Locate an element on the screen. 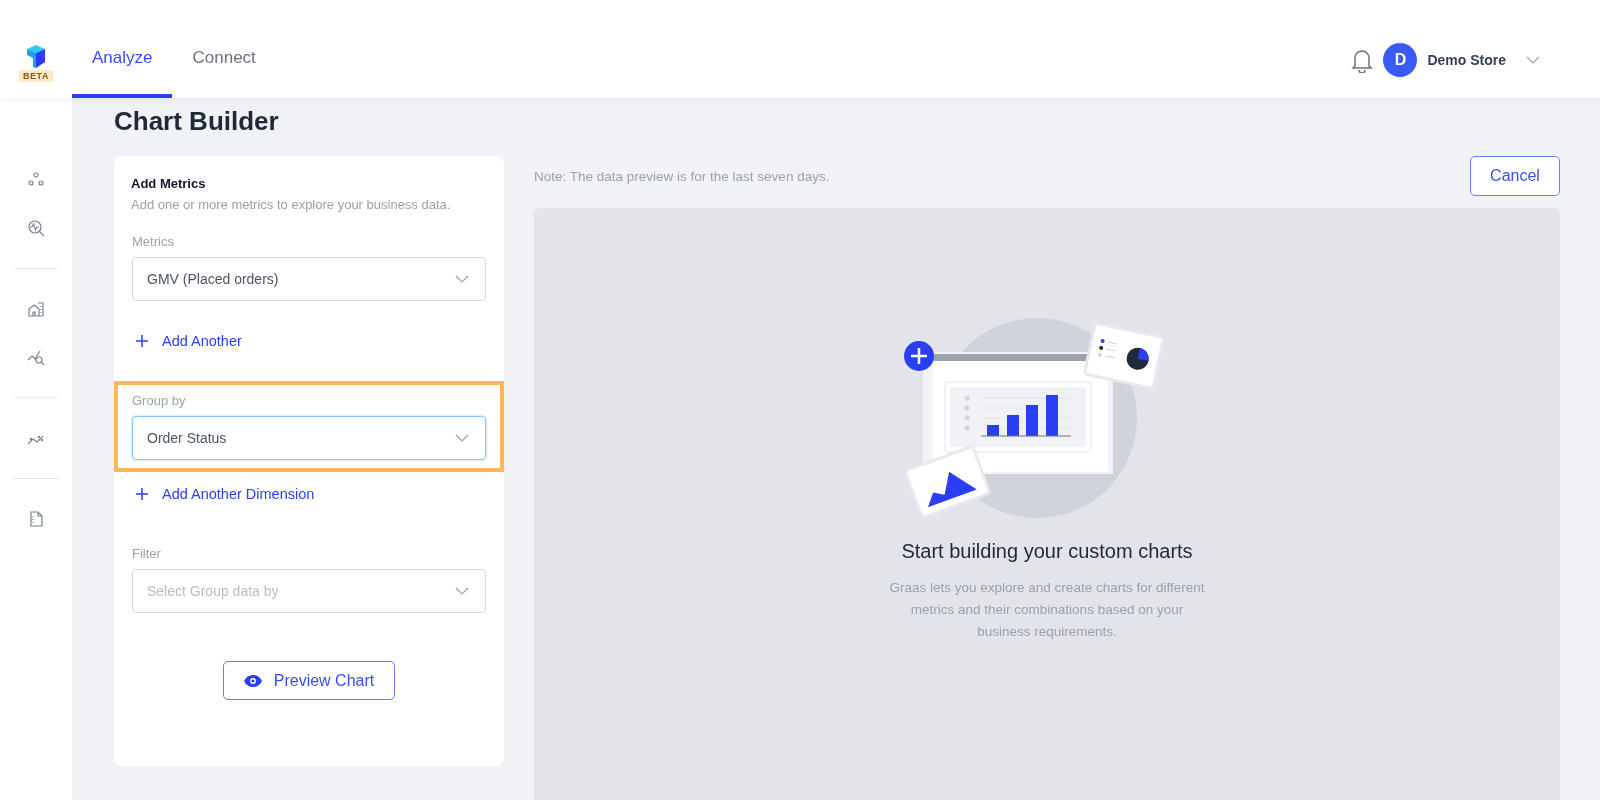 The image size is (1600, 800). cancel-button: Cancel is located at coordinates (1515, 176).